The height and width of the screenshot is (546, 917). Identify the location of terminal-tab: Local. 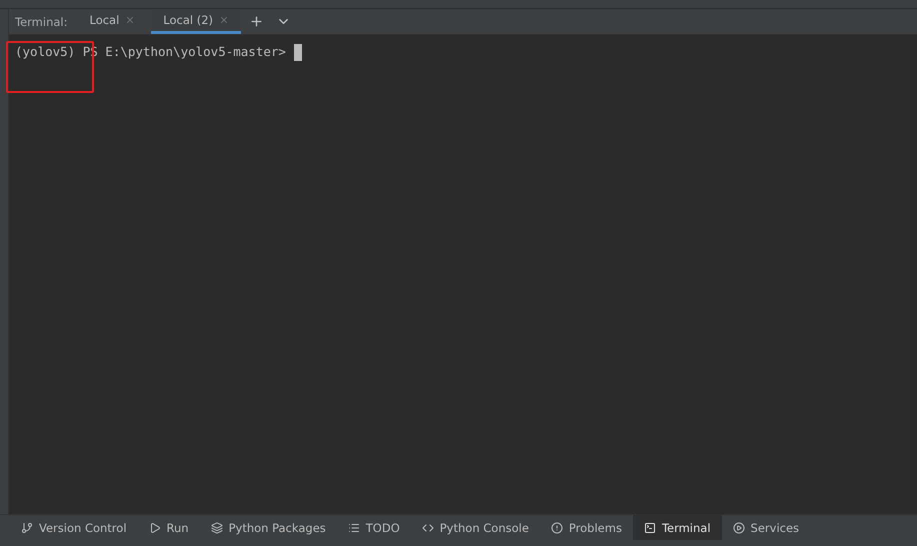
(112, 21).